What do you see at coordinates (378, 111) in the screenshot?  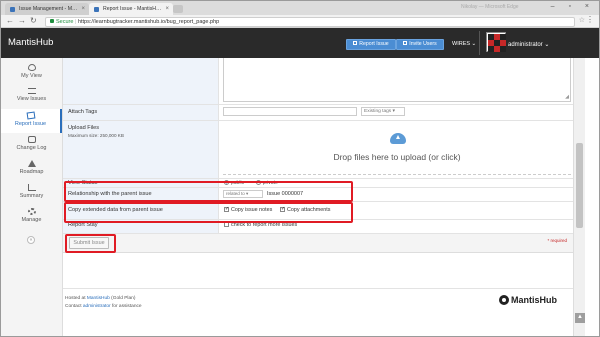 I see `existing-tags-label: Existing tags` at bounding box center [378, 111].